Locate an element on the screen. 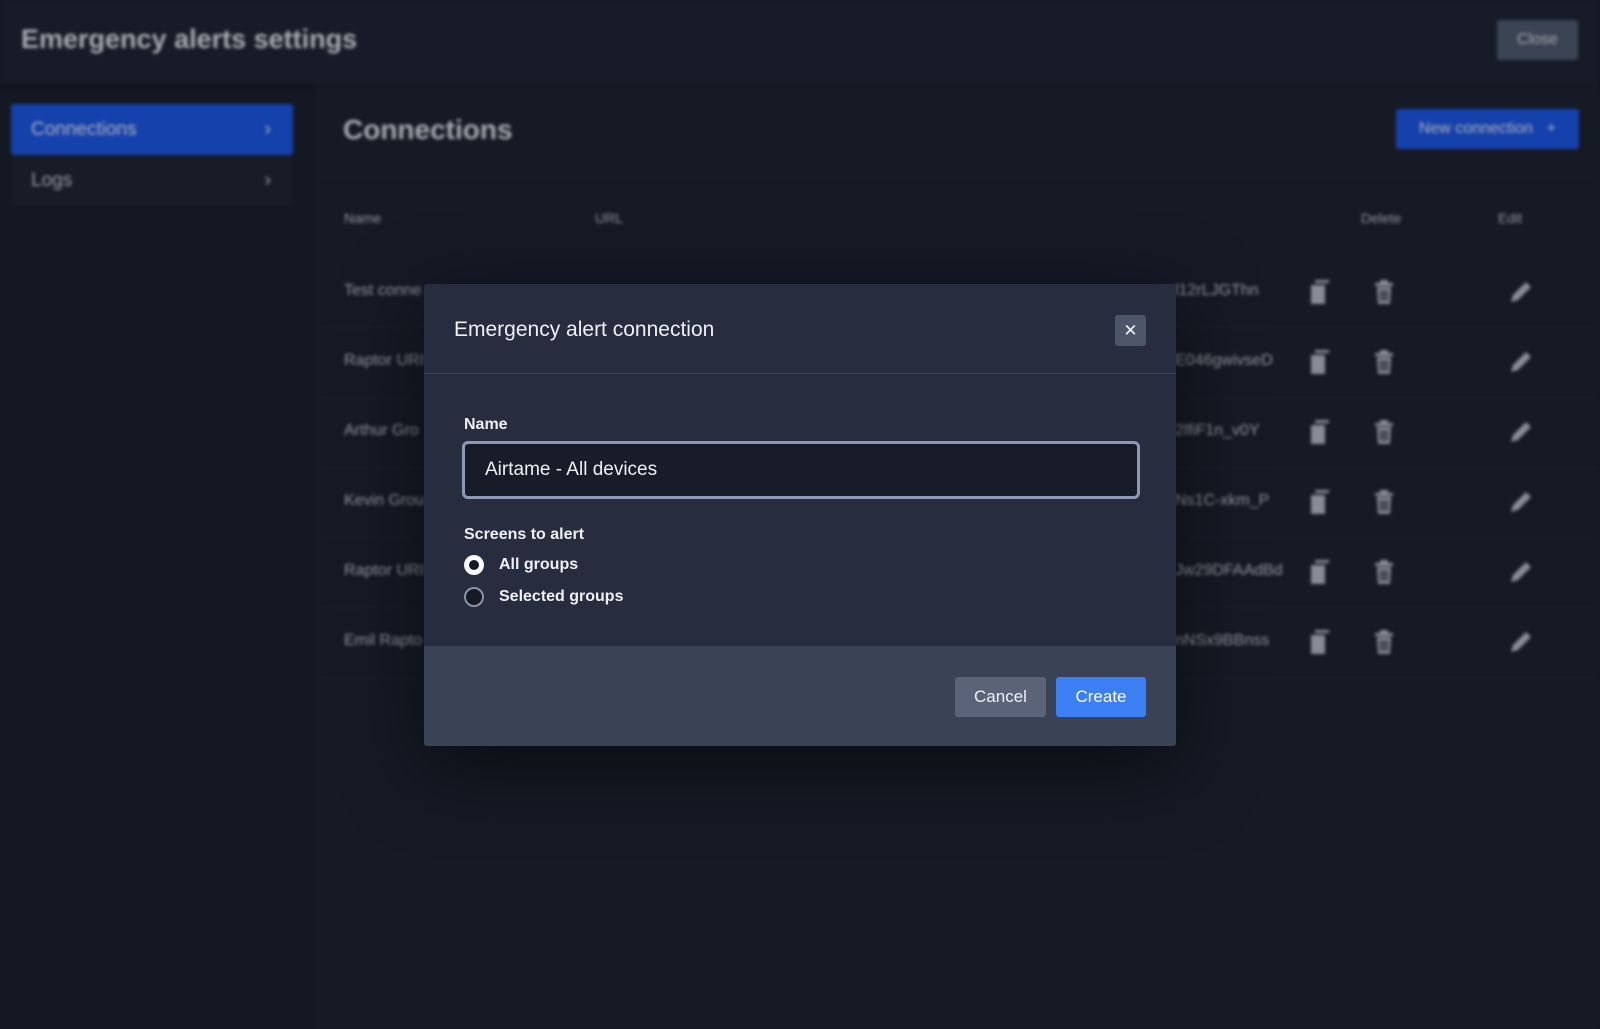 Image resolution: width=1600 pixels, height=1029 pixels. close-icon: ✕ is located at coordinates (1130, 330).